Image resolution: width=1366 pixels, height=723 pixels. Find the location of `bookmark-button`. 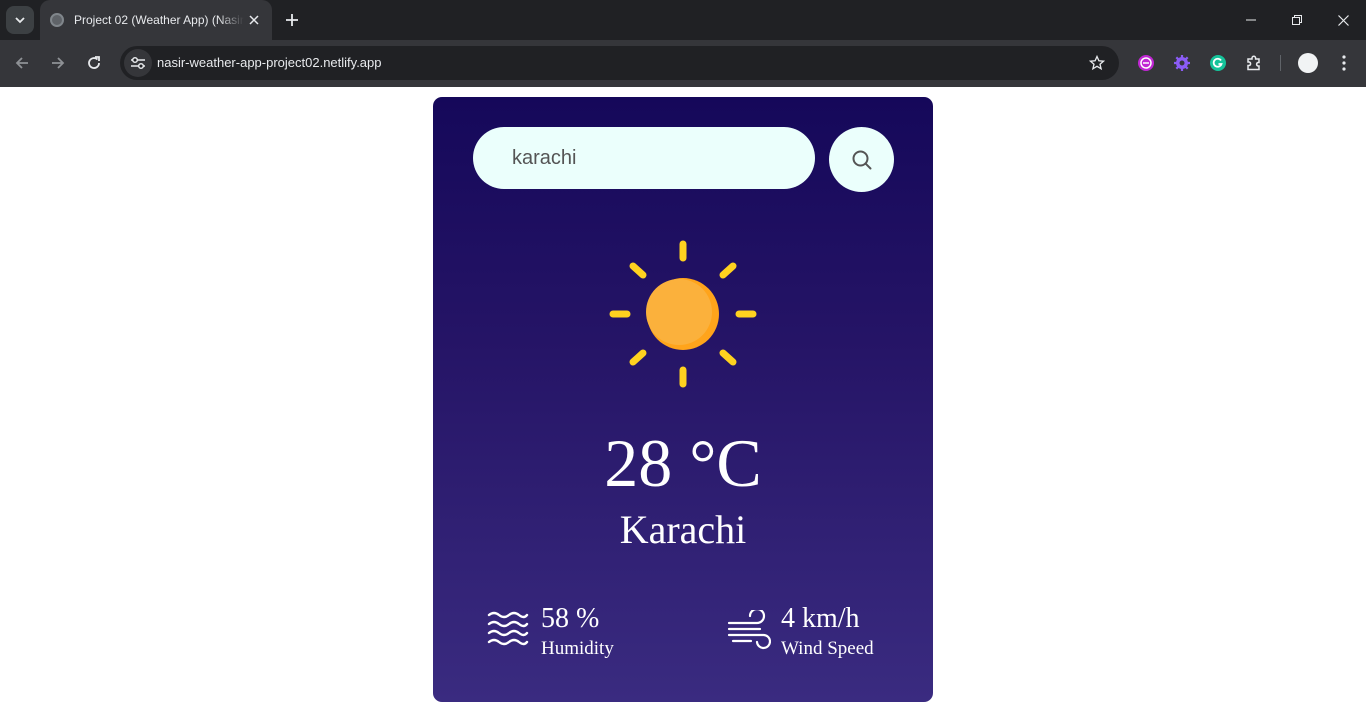

bookmark-button is located at coordinates (1097, 63).